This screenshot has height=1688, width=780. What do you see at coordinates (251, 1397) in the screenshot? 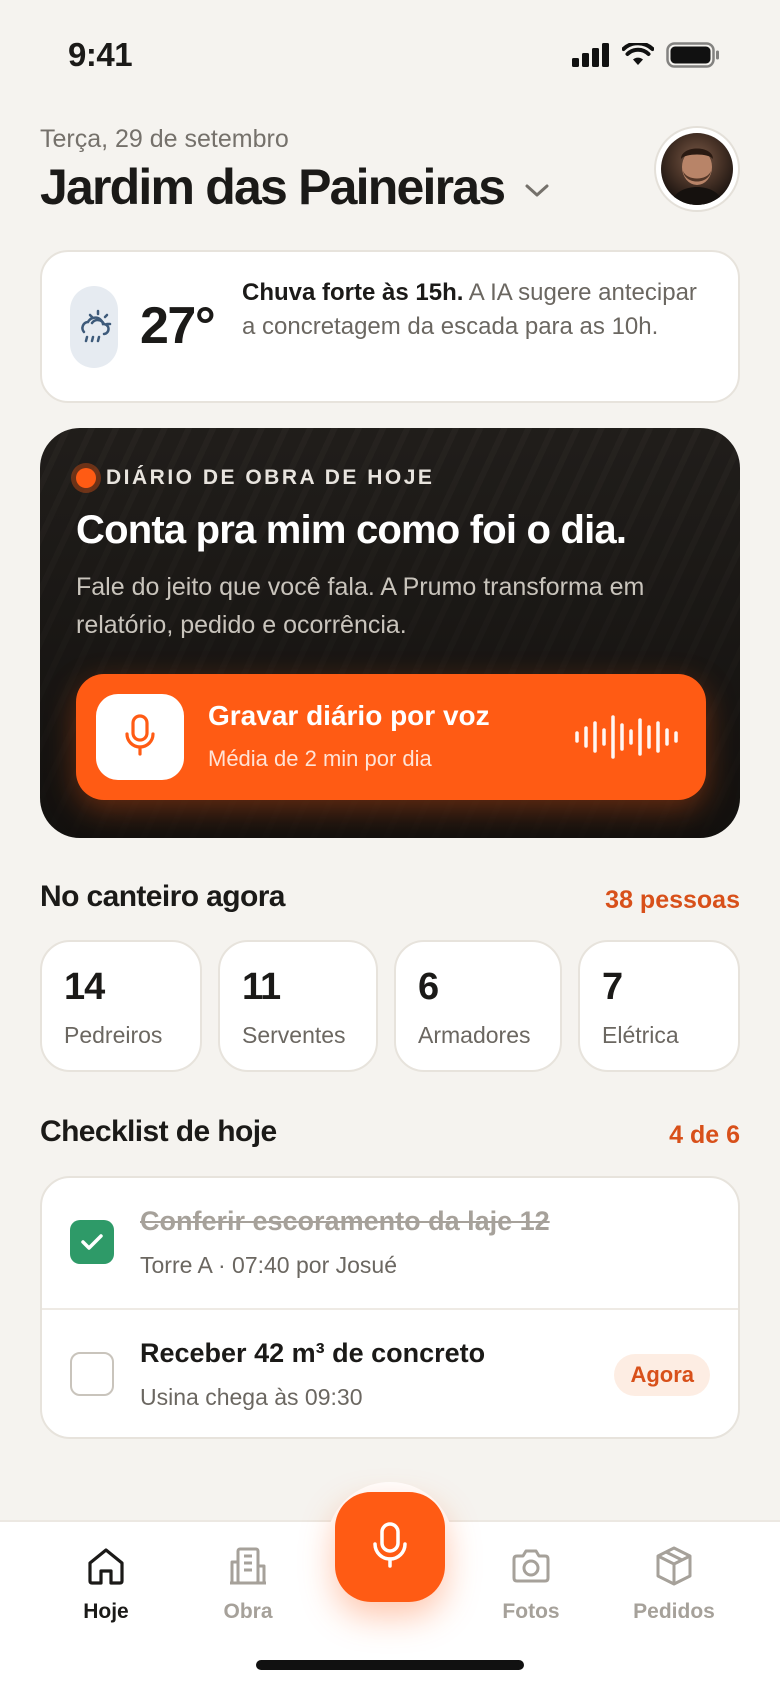
I see `checklist-item-subtitle: Usina chega às 09:30` at bounding box center [251, 1397].